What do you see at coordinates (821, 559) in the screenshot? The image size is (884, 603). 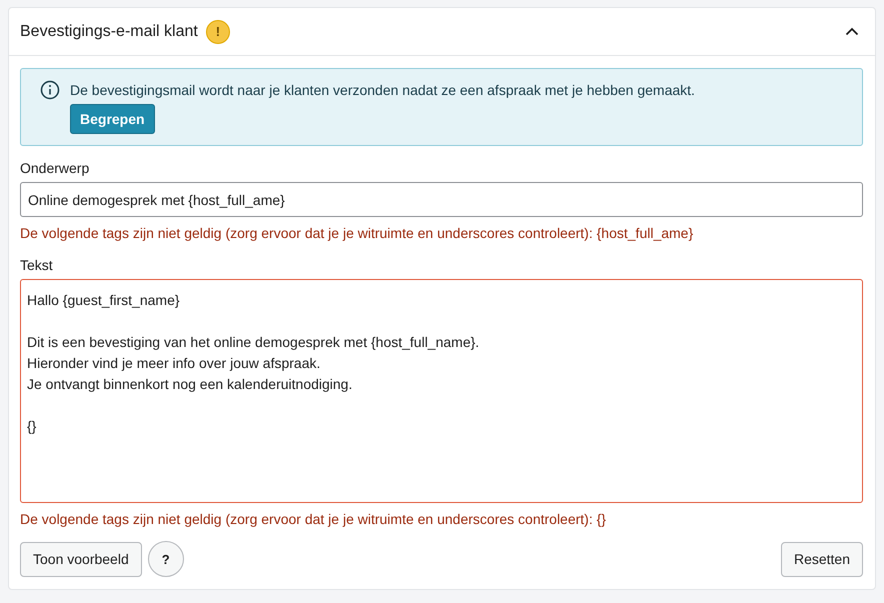 I see `reset-button: Resetten` at bounding box center [821, 559].